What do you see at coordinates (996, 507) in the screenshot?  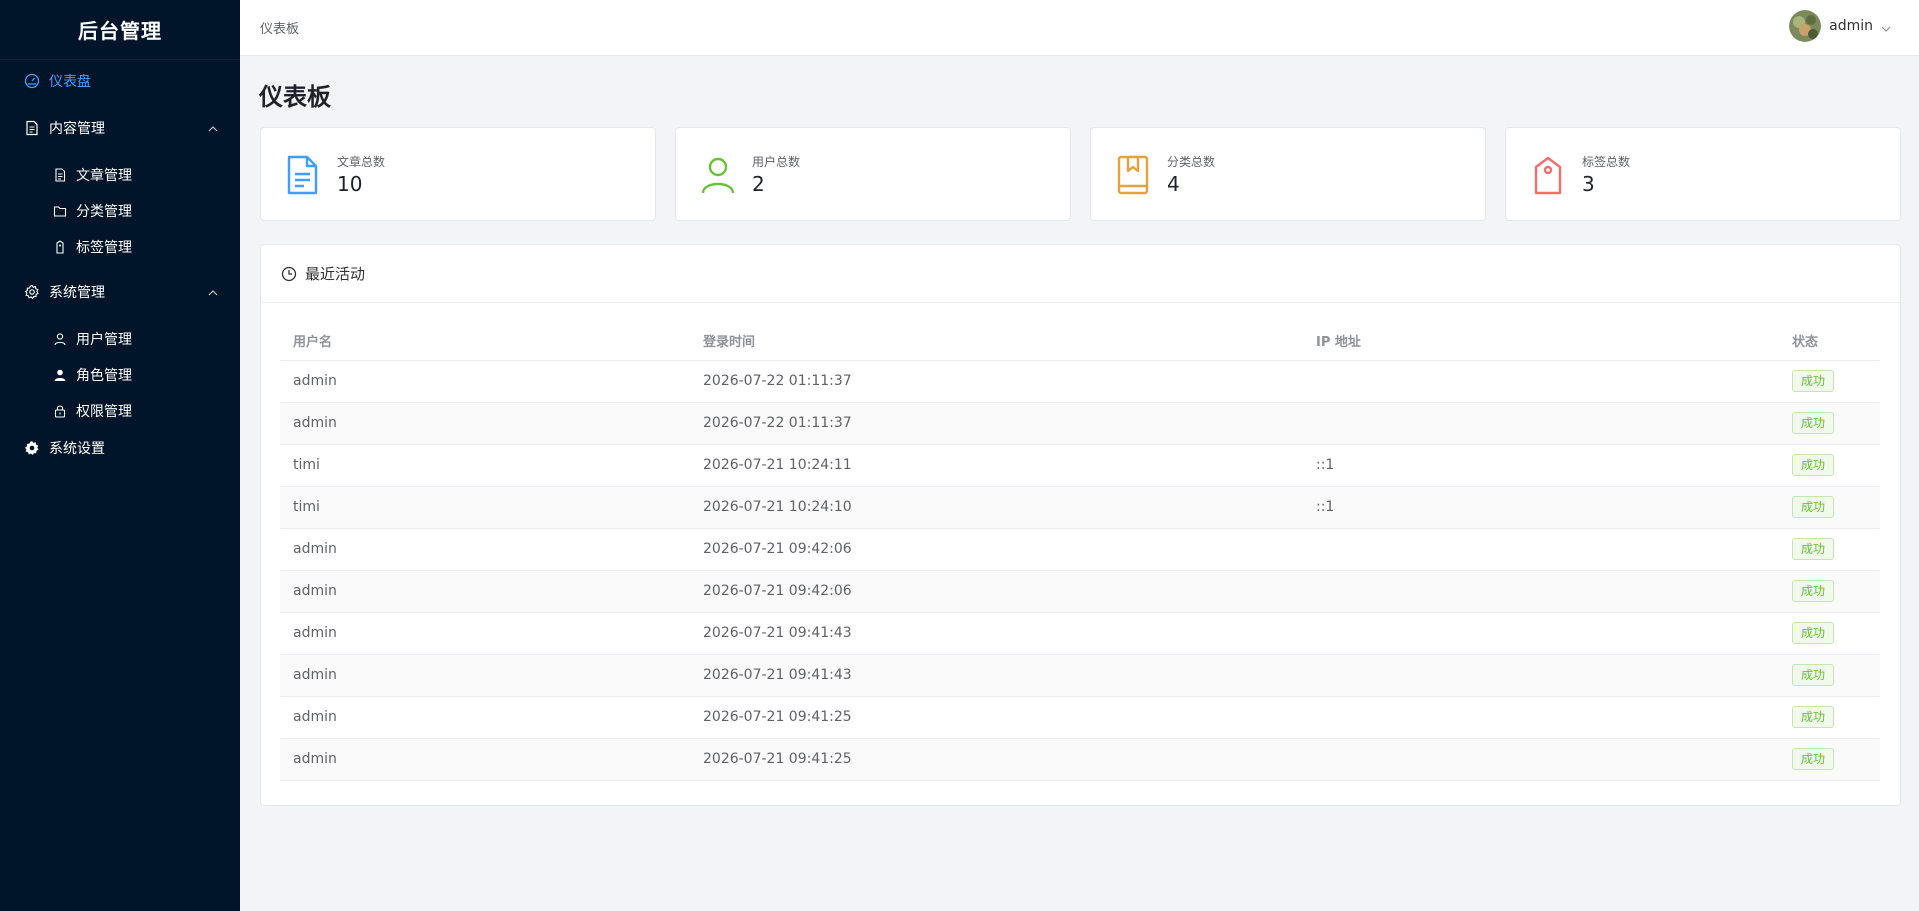 I see `cell-login-time: 2026-07-21 10:24:10` at bounding box center [996, 507].